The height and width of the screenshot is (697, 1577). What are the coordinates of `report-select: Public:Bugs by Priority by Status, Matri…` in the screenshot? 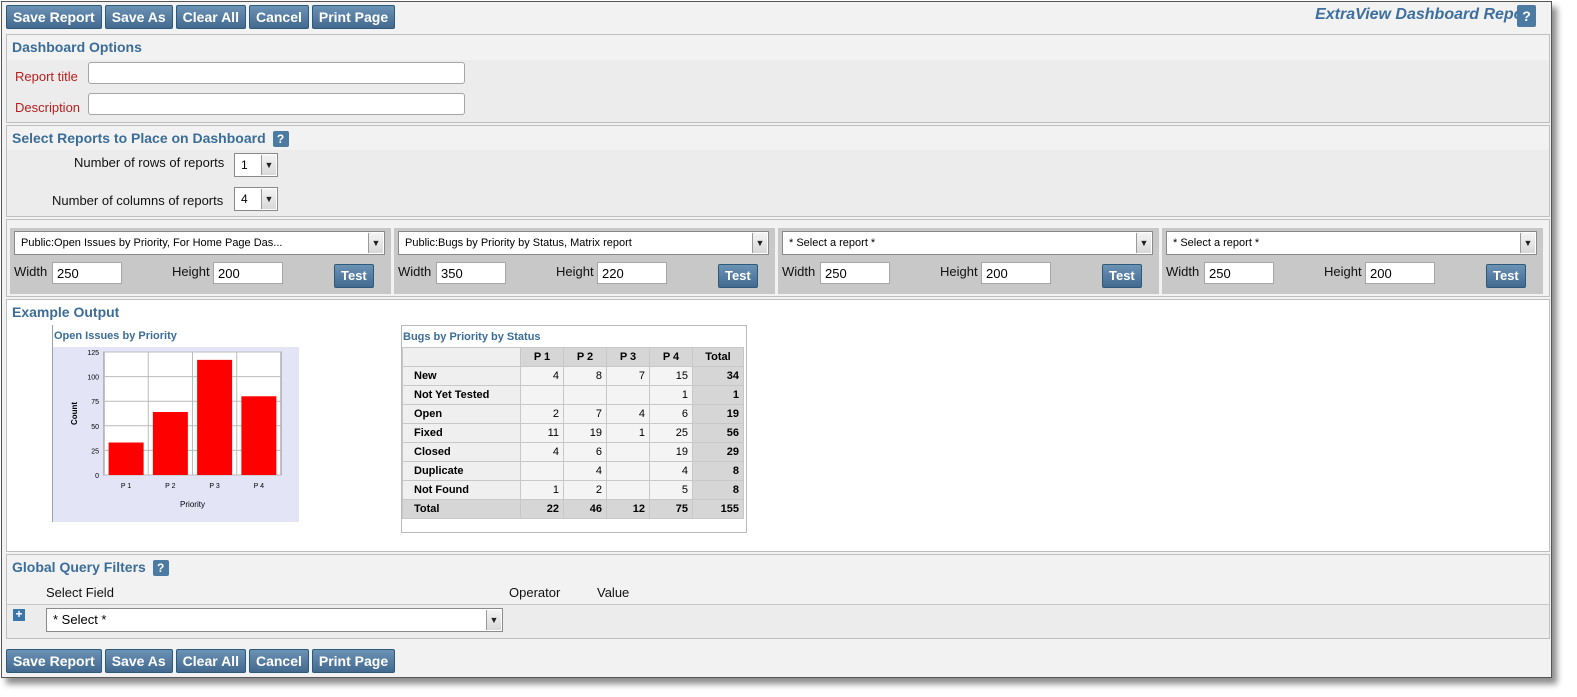 It's located at (583, 243).